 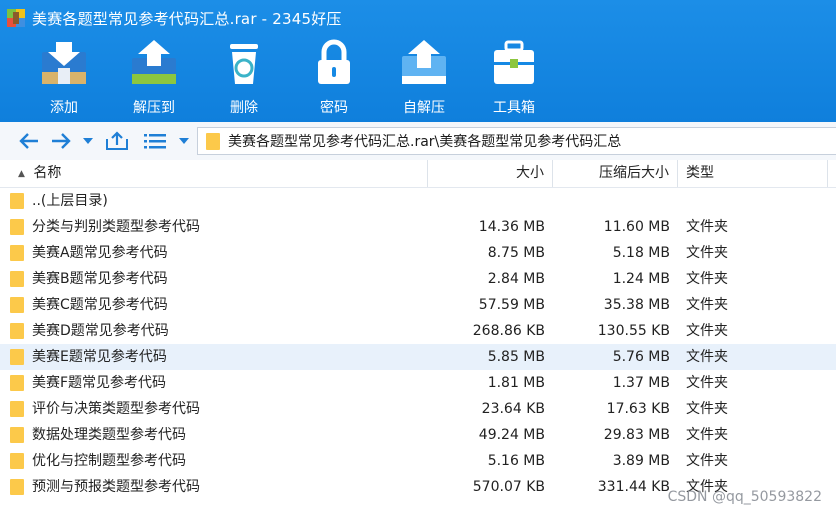 I want to click on size-column-label: 大小, so click(x=530, y=173).